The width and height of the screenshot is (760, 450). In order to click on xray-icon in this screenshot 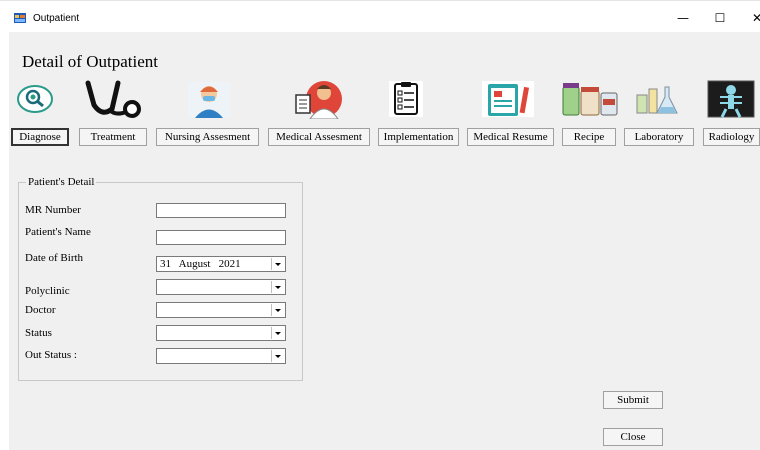, I will do `click(731, 99)`.